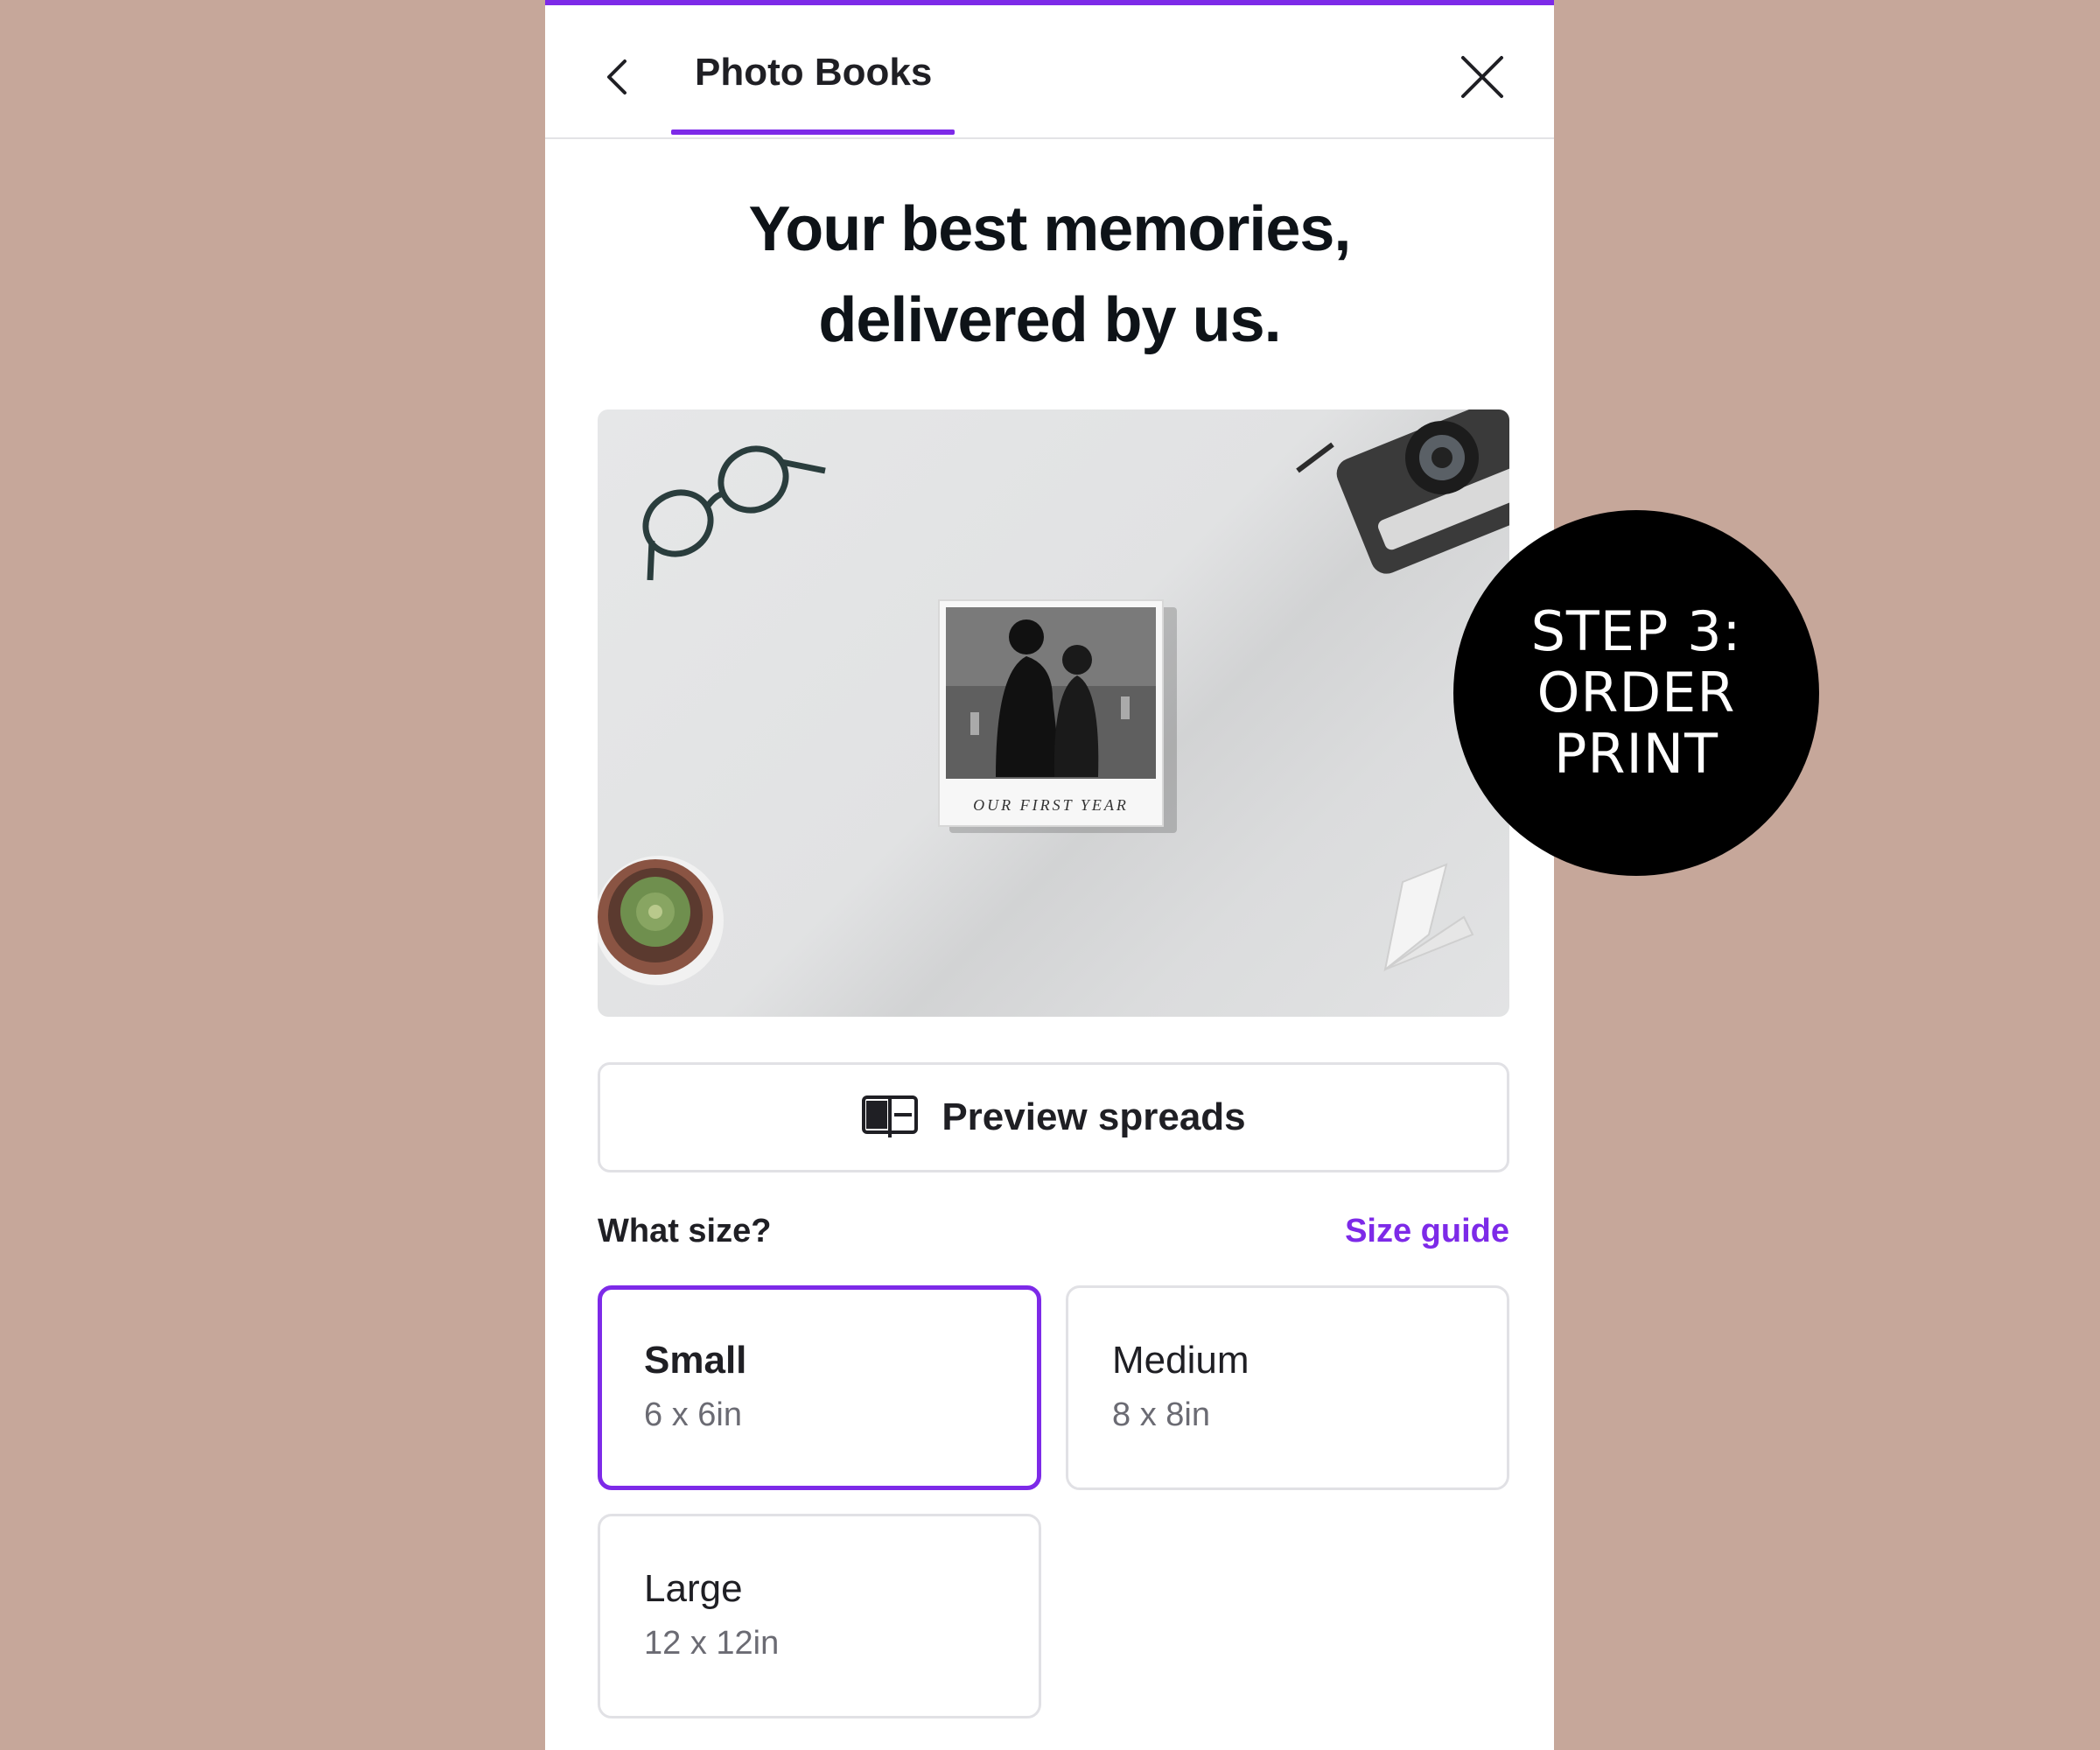 The image size is (2100, 1750). Describe the element at coordinates (1051, 805) in the screenshot. I see `book-cover-title: OUR FIRST YEAR` at that location.